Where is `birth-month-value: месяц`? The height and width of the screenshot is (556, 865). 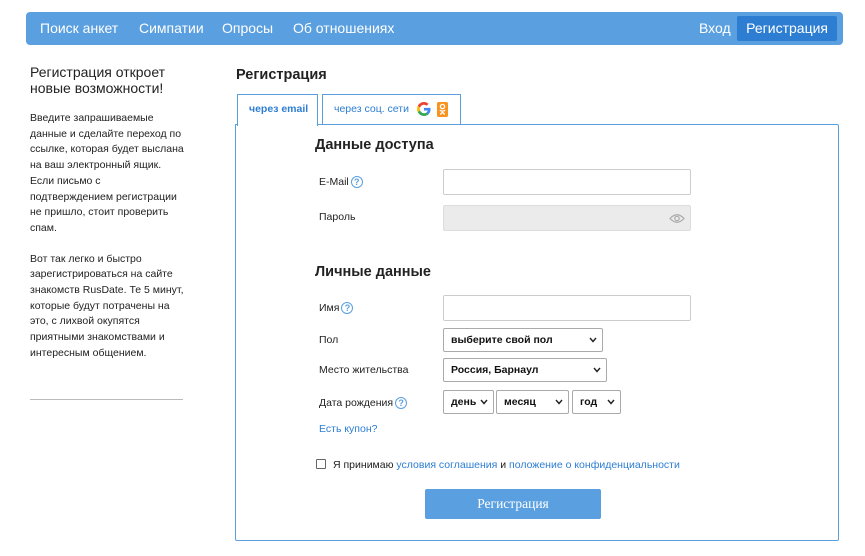 birth-month-value: месяц is located at coordinates (520, 402).